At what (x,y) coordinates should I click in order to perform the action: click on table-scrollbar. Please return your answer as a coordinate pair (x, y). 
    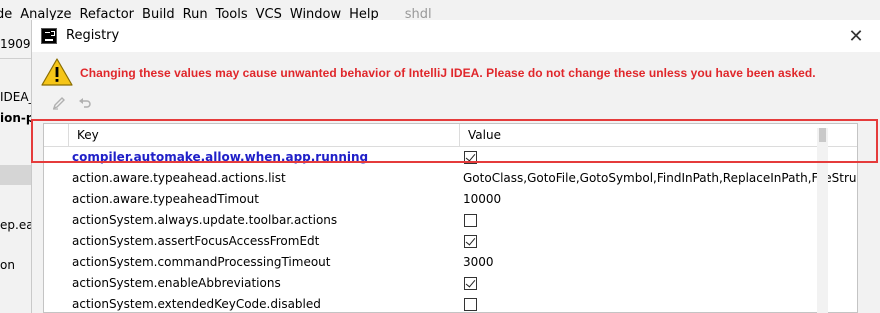
    Looking at the image, I should click on (822, 220).